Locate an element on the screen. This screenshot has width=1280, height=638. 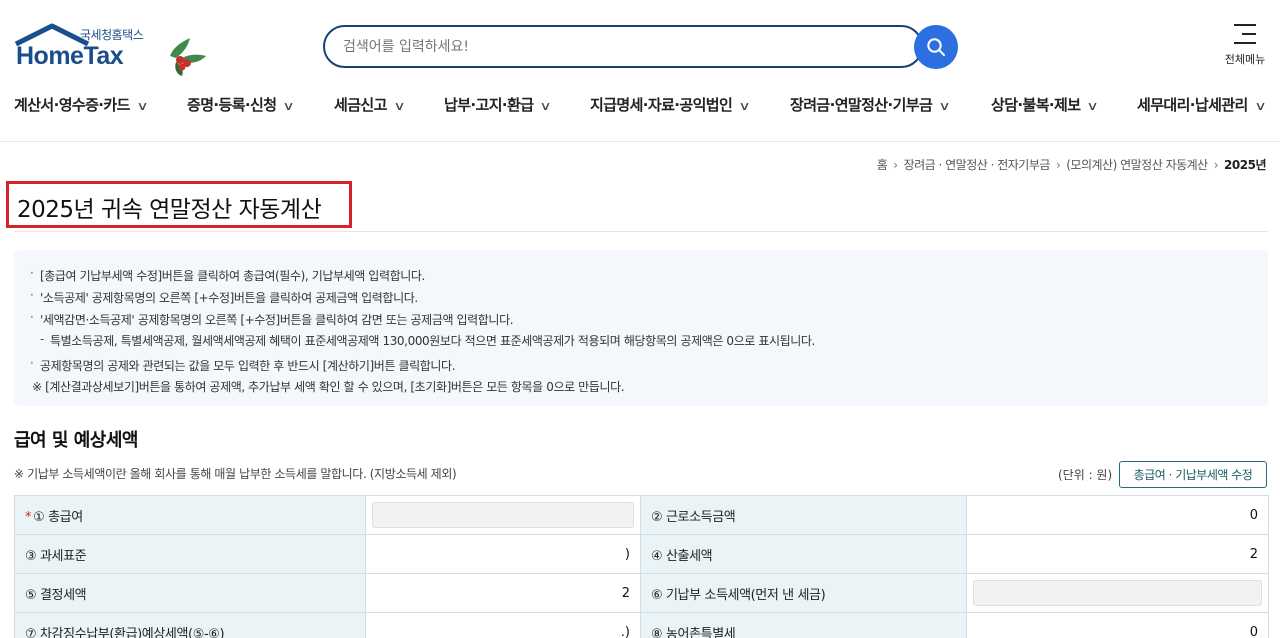
all-menu-label: 전체메뉴 is located at coordinates (1245, 59).